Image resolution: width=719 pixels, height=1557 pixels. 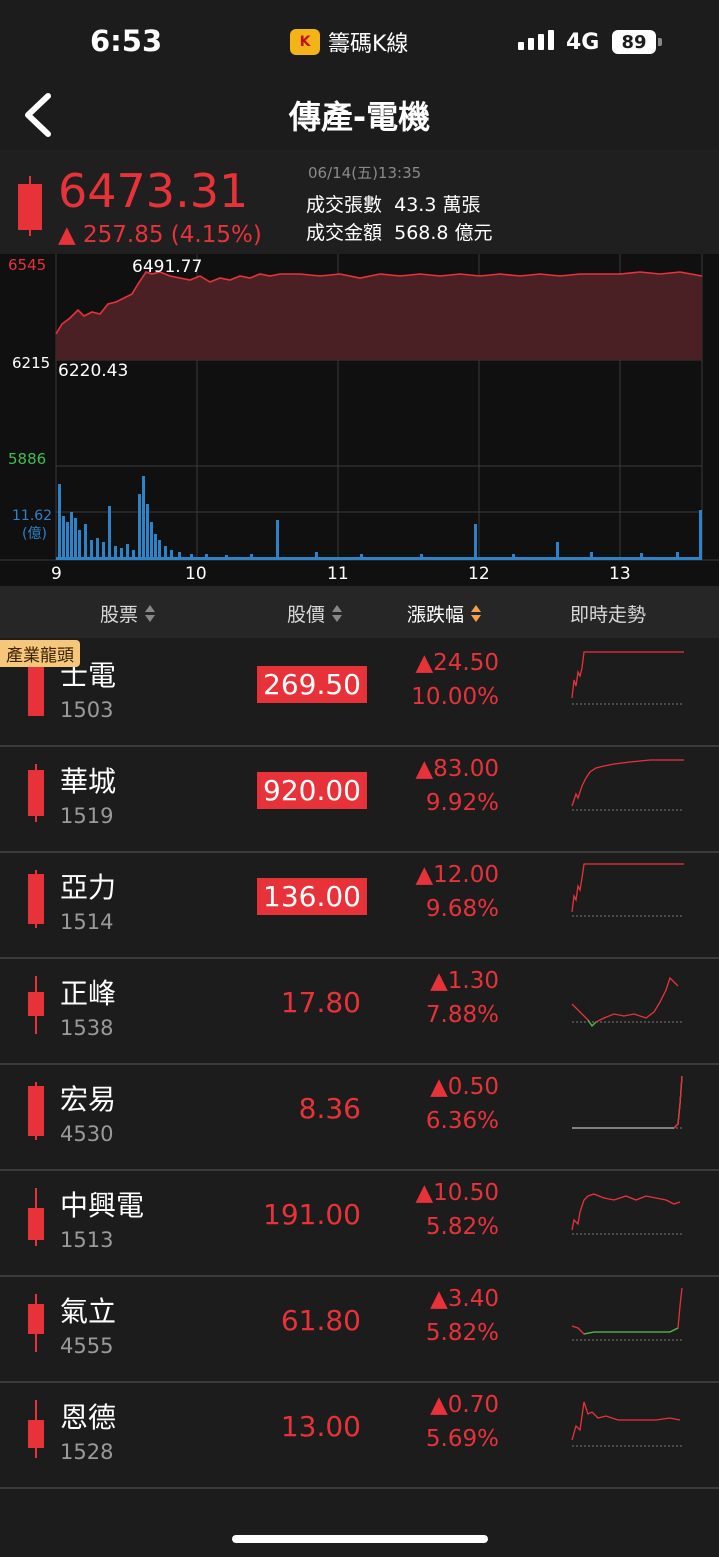 I want to click on stock-row: 亞力 1514 136.00 ▲12.00 9.68%, so click(x=359, y=905).